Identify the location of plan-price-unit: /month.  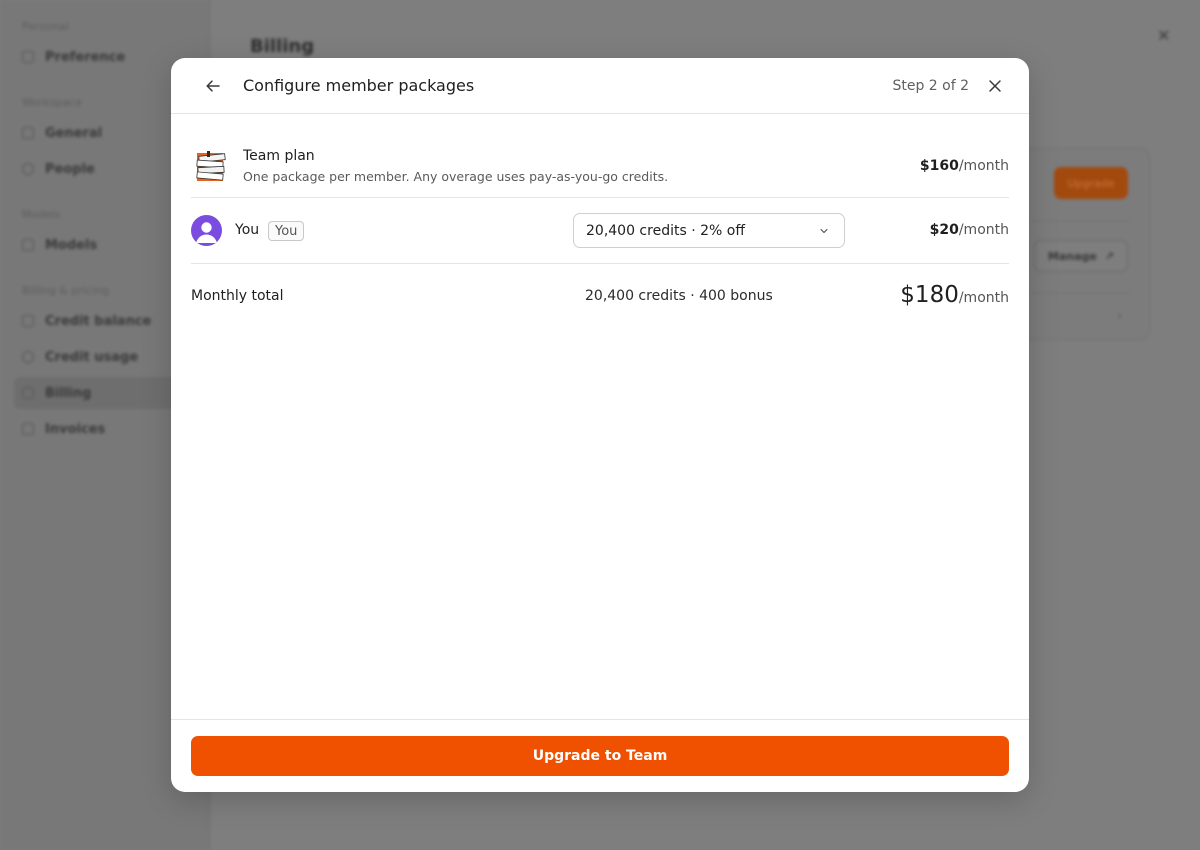
(983, 166).